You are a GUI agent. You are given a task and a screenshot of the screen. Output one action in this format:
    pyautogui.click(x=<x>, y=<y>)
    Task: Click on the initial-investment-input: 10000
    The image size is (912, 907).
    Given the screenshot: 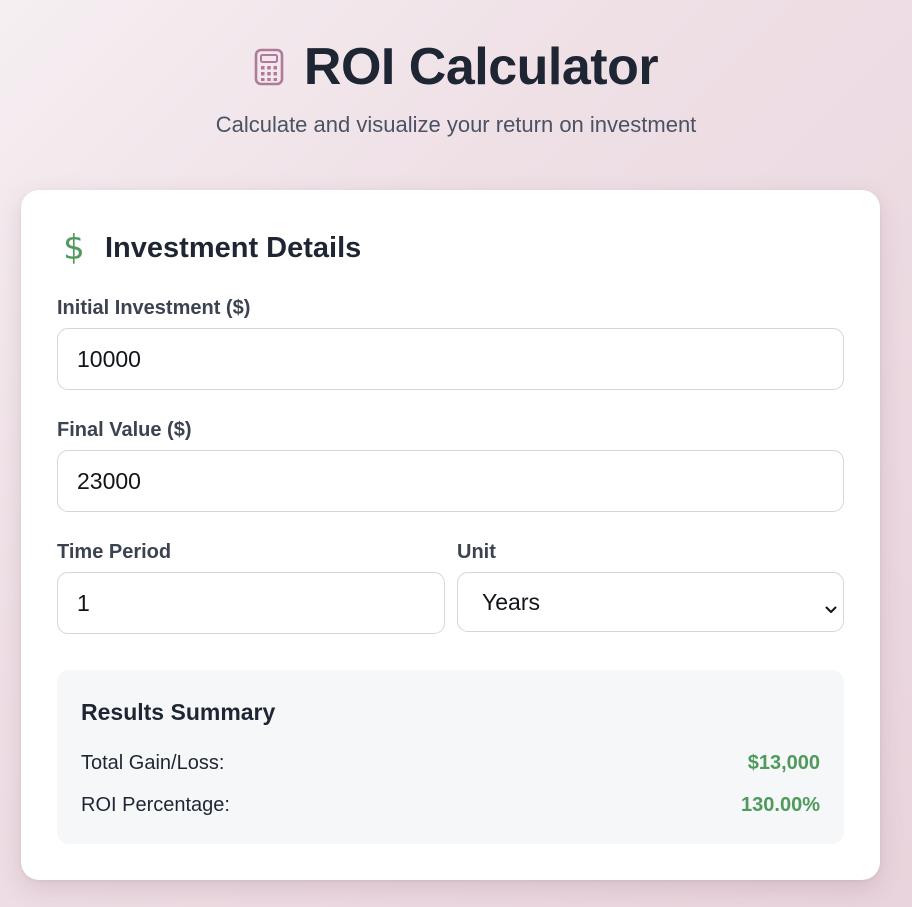 What is the action you would take?
    pyautogui.click(x=450, y=359)
    